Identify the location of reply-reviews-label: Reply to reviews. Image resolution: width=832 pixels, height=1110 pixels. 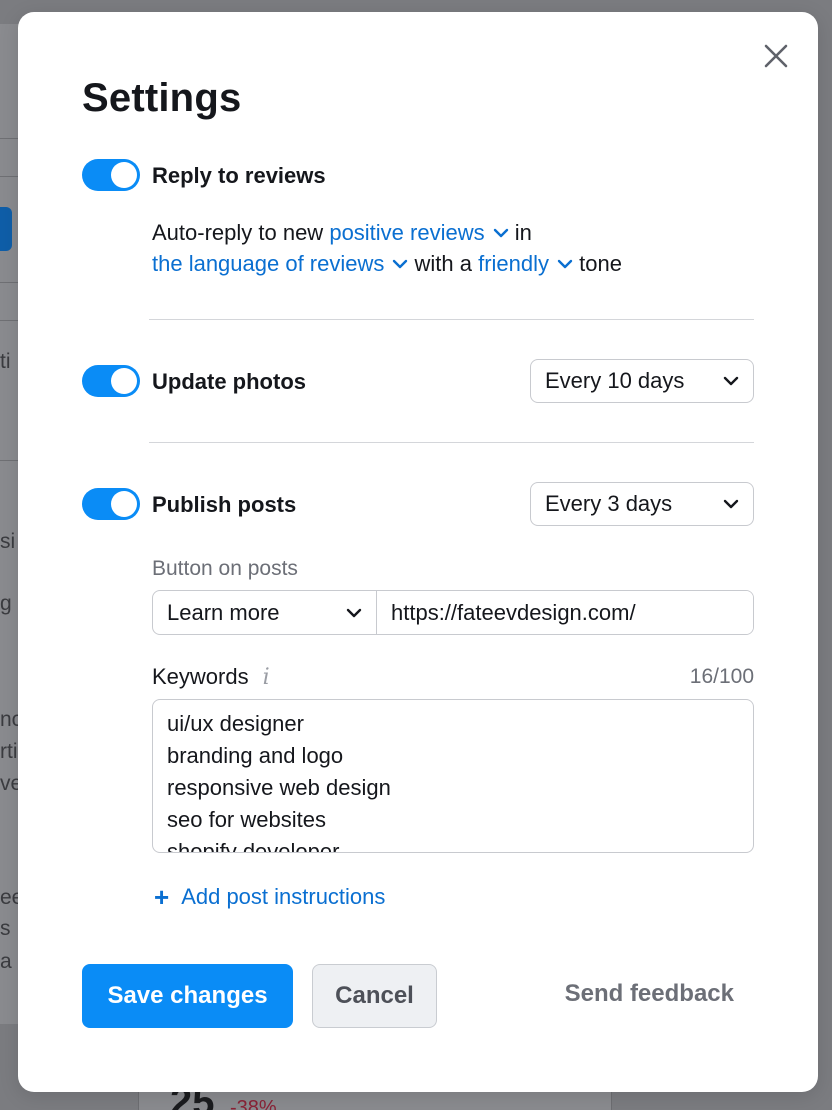
(239, 175).